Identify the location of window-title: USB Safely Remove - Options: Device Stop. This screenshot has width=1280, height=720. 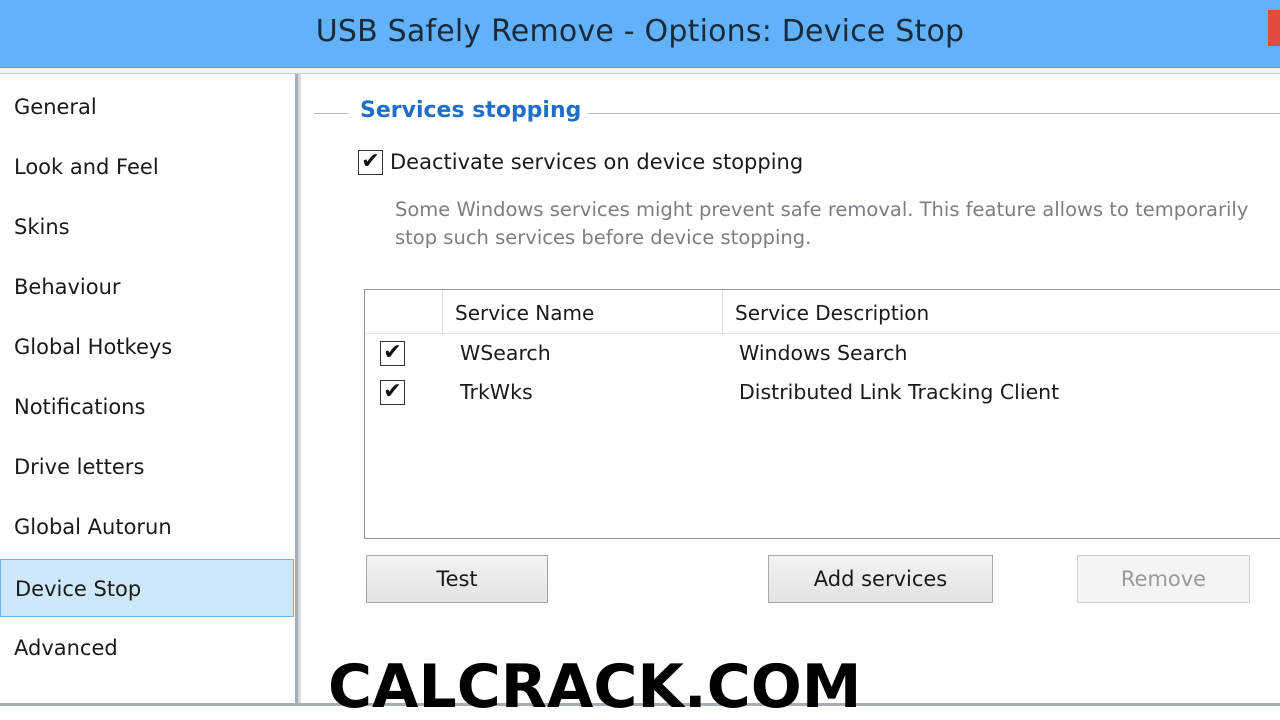
(640, 31).